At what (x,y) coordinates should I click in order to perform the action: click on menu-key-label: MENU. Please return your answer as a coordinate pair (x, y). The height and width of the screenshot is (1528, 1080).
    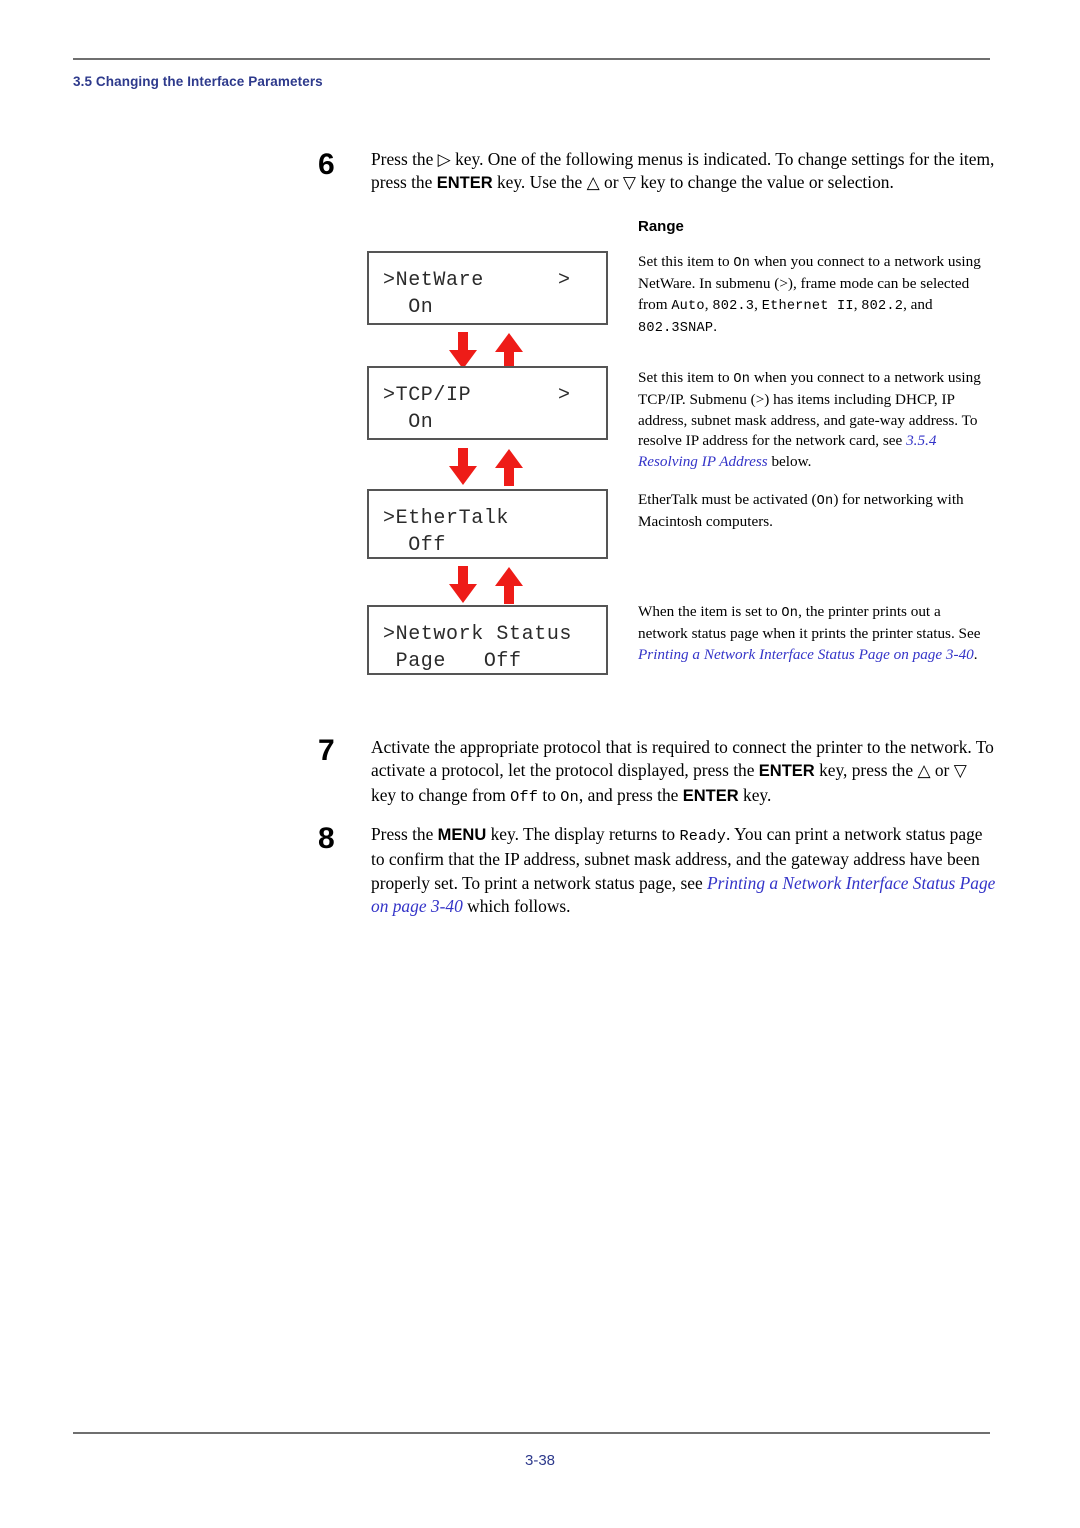
    Looking at the image, I should click on (462, 835).